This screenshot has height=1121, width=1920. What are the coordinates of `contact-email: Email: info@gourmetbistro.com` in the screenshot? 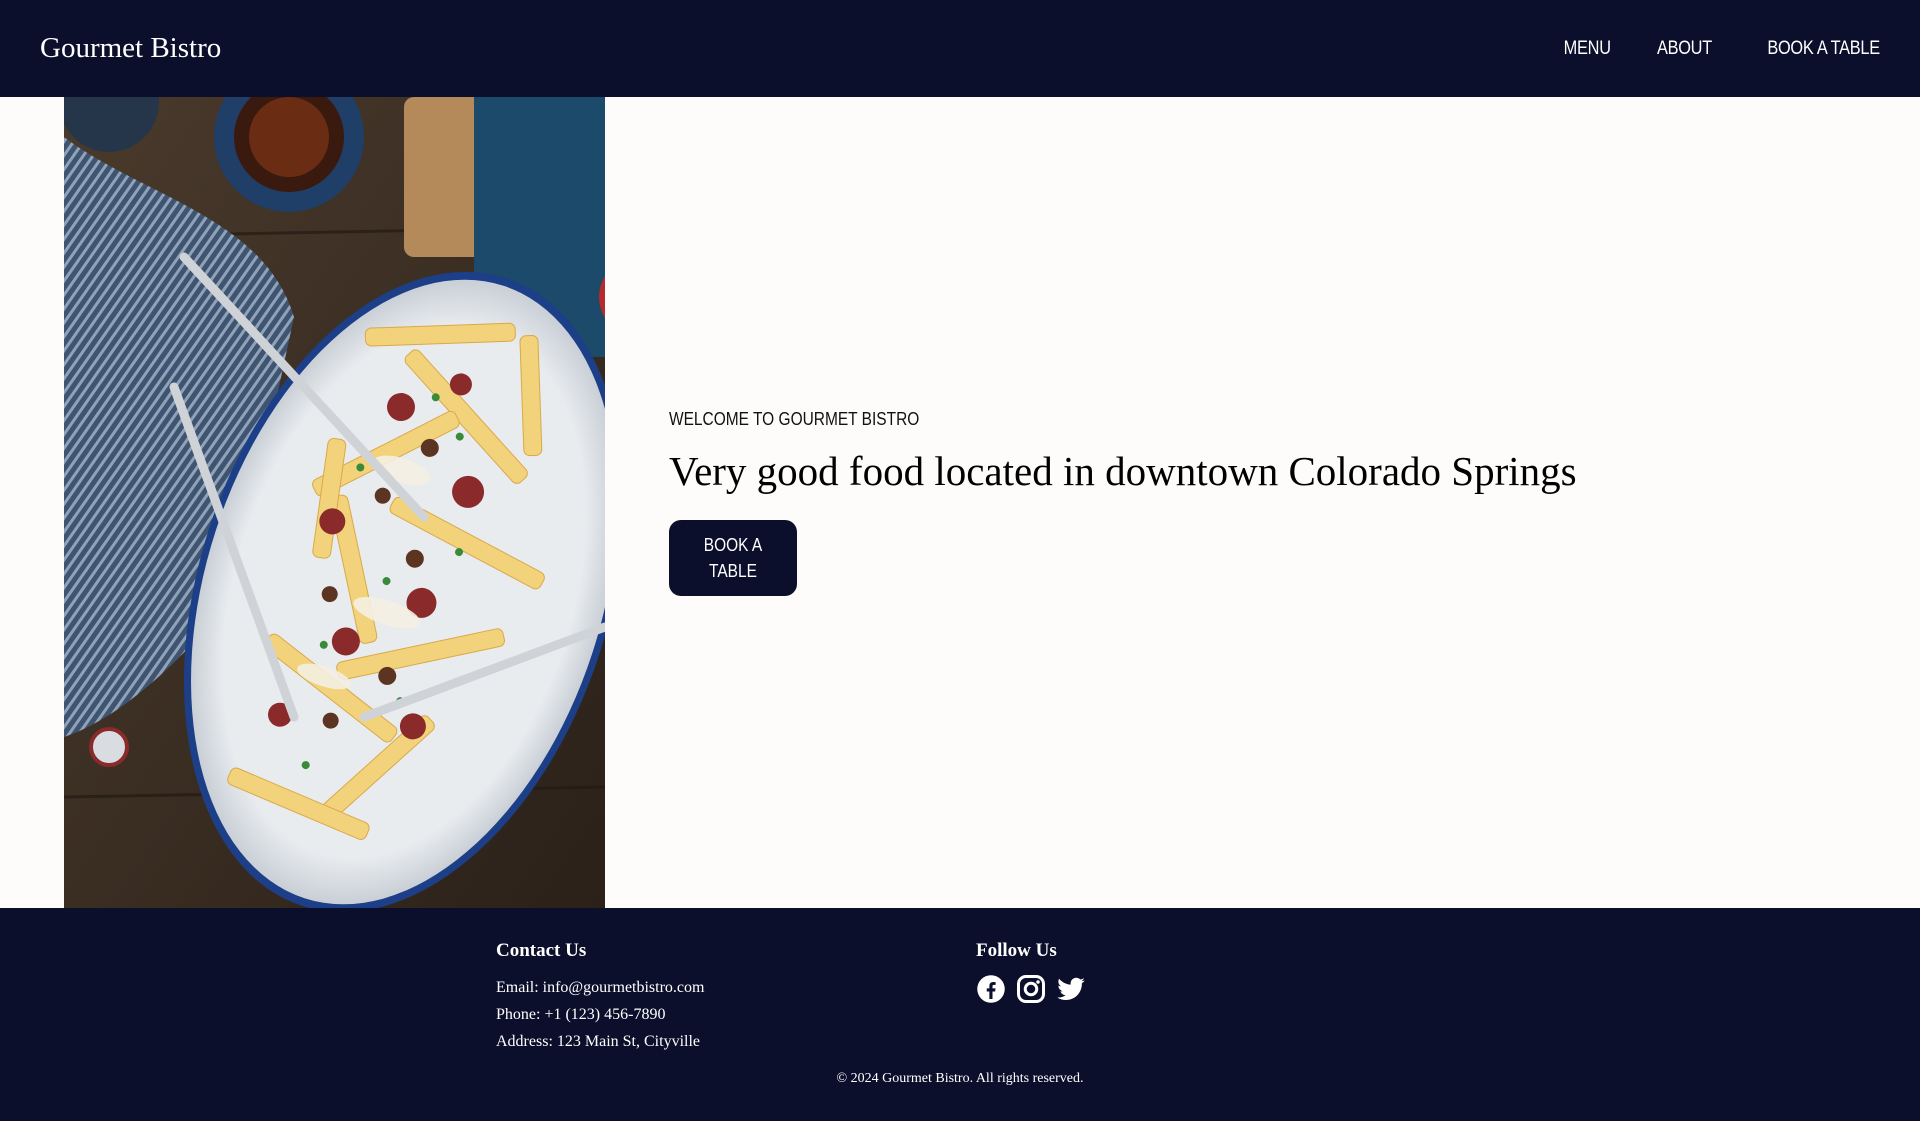 It's located at (600, 987).